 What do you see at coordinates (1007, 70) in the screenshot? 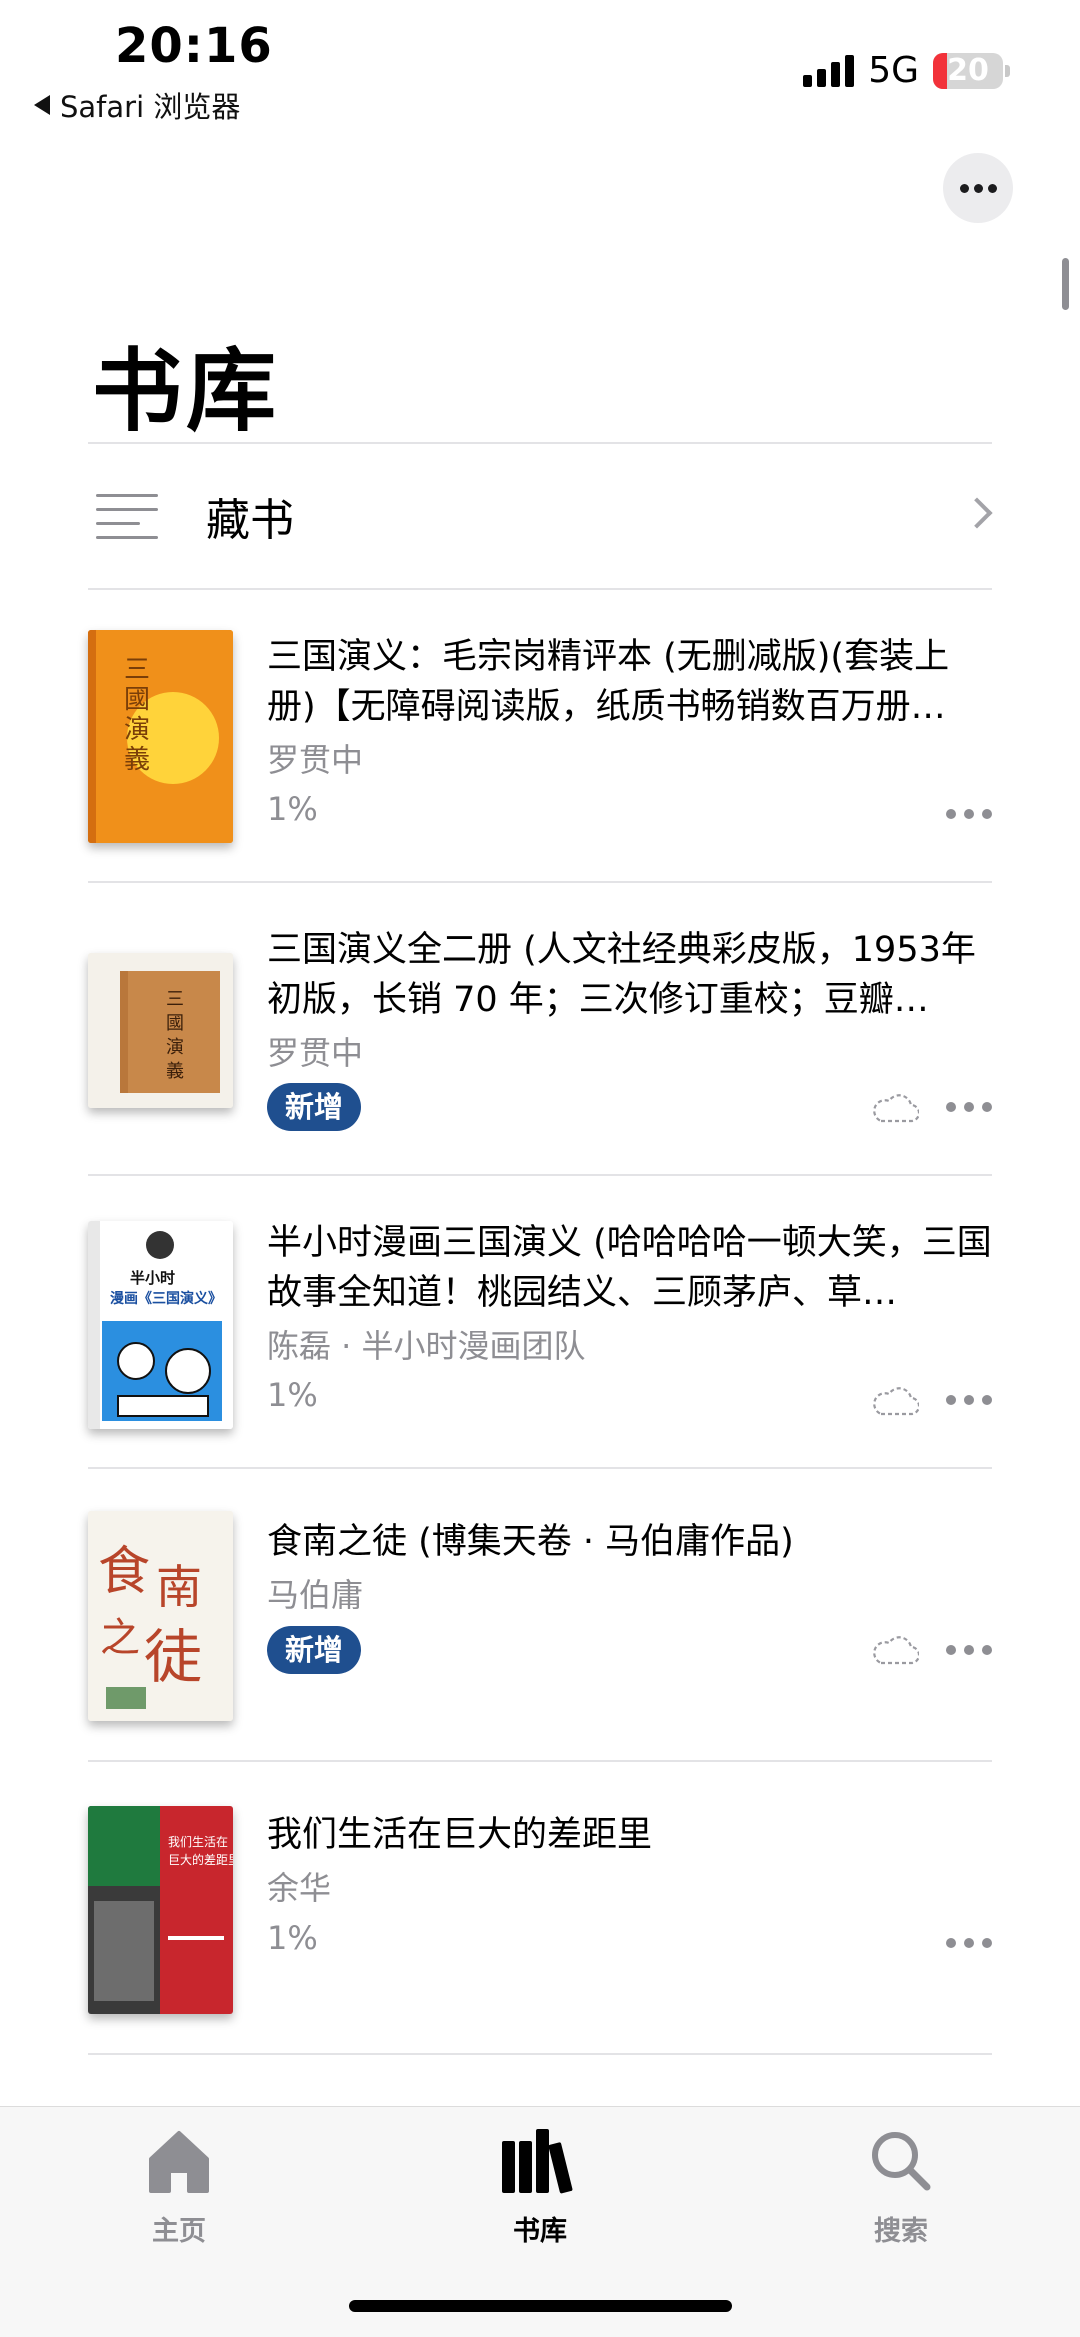
I see `battery-tip` at bounding box center [1007, 70].